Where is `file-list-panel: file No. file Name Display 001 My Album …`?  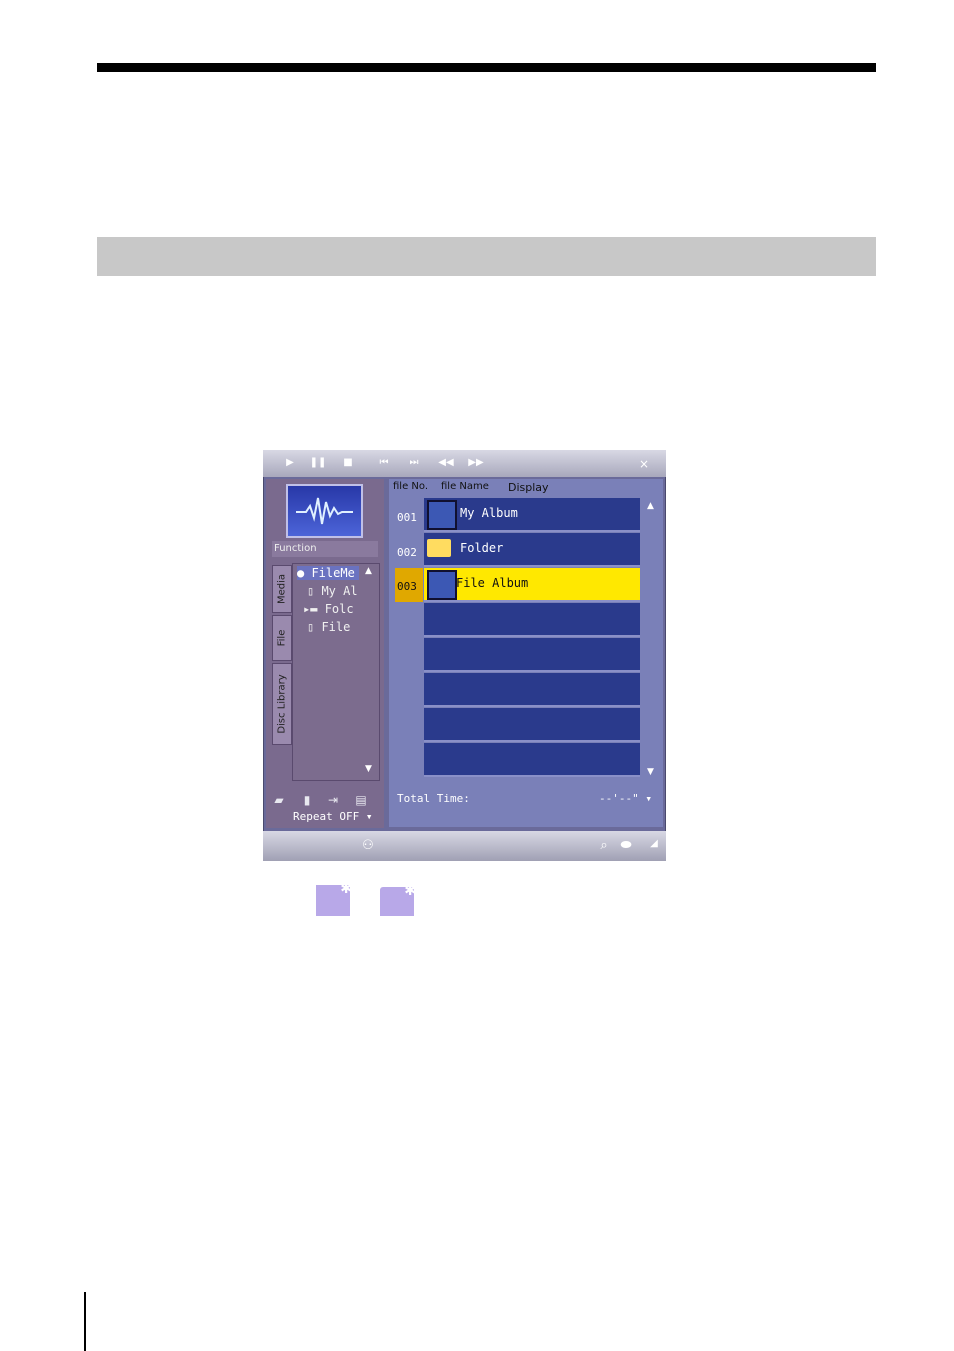 file-list-panel: file No. file Name Display 001 My Album … is located at coordinates (526, 653).